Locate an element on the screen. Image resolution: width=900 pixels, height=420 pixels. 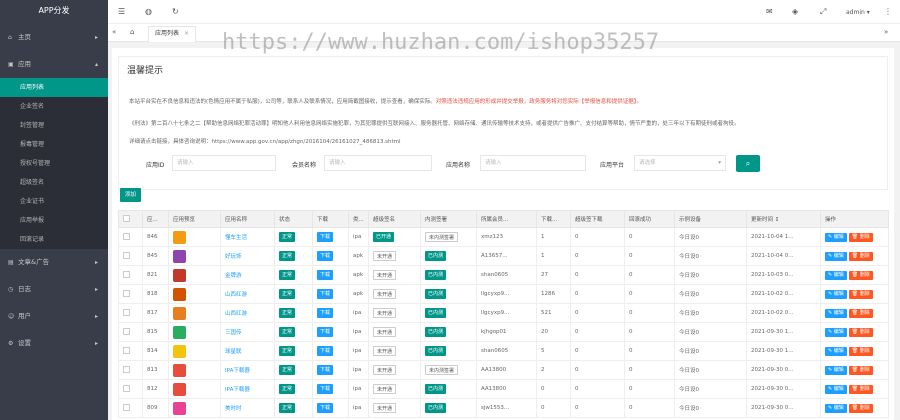
sidebar-subitem-rollback: 回滚记录 is located at coordinates (54, 239).